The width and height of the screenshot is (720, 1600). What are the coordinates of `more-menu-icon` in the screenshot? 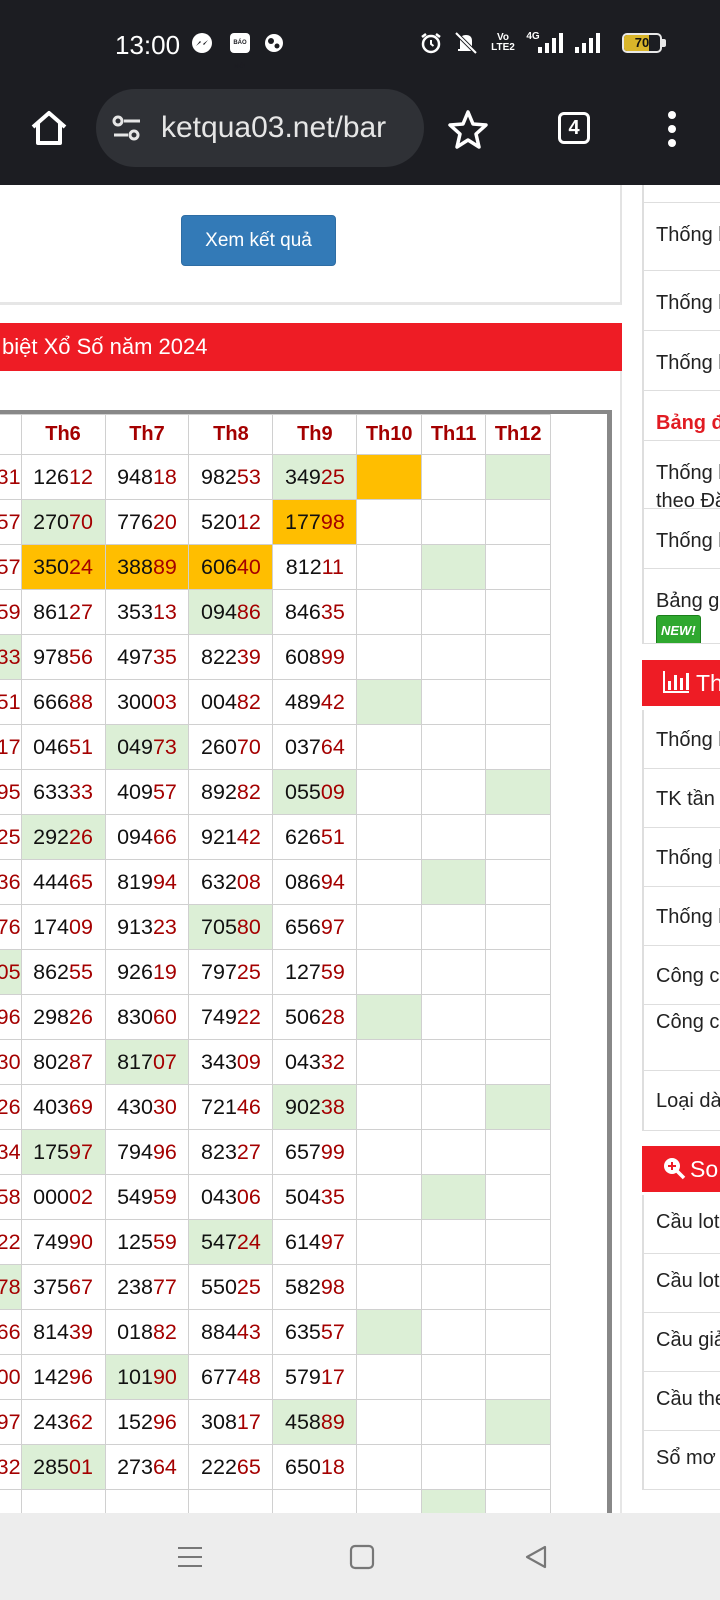 It's located at (672, 129).